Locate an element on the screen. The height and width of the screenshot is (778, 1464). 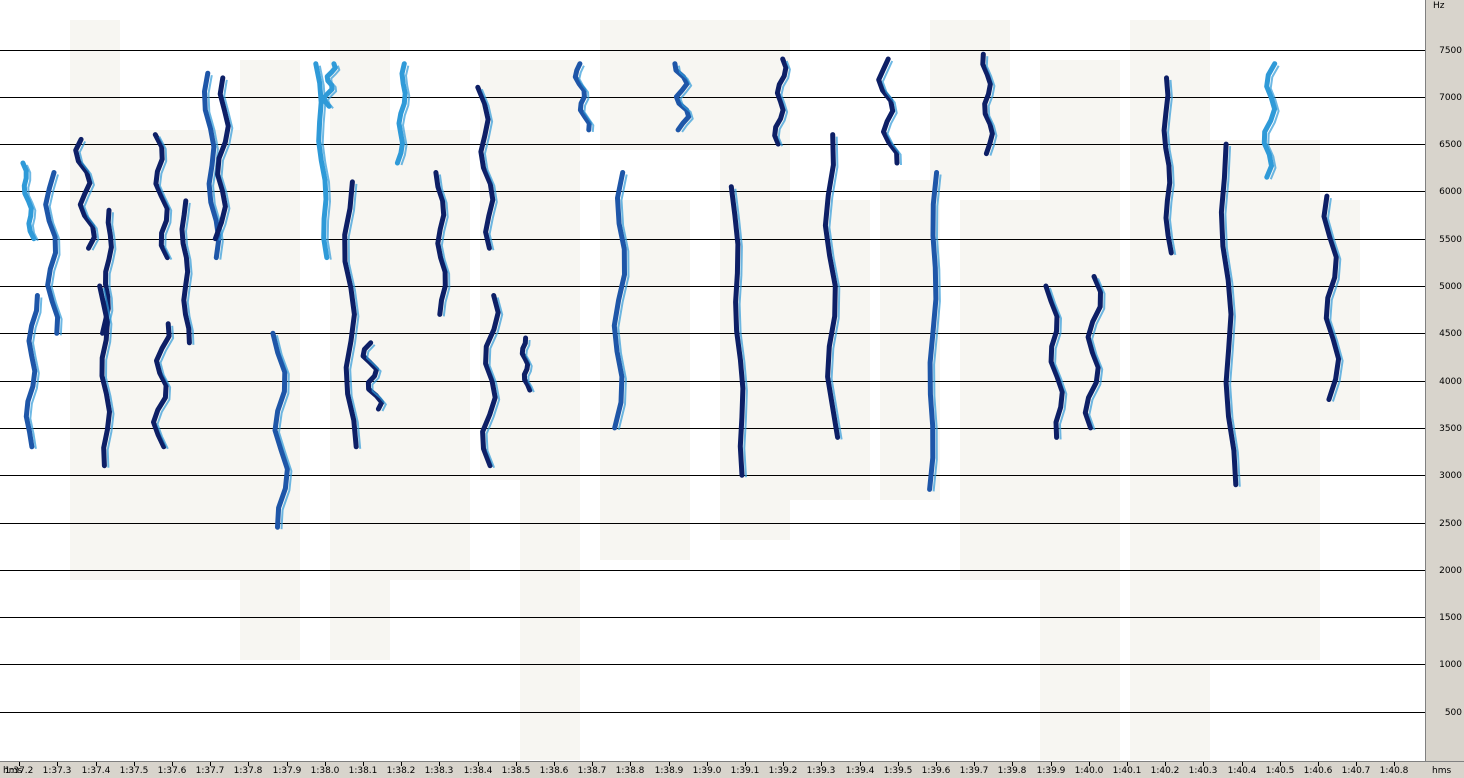
time-tick-label: 1:38.9 is located at coordinates (669, 771).